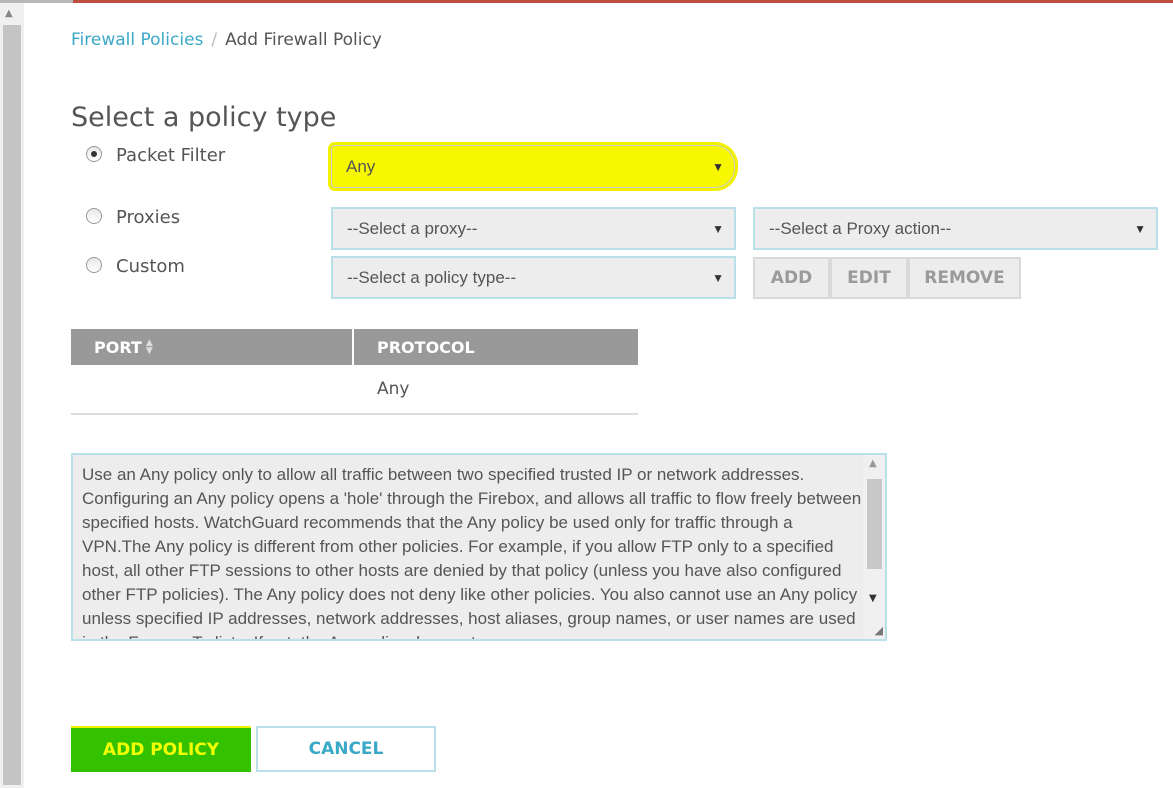 Image resolution: width=1173 pixels, height=788 pixels. Describe the element at coordinates (533, 228) in the screenshot. I see `proxy-select: --Select a proxy-- ▼` at that location.